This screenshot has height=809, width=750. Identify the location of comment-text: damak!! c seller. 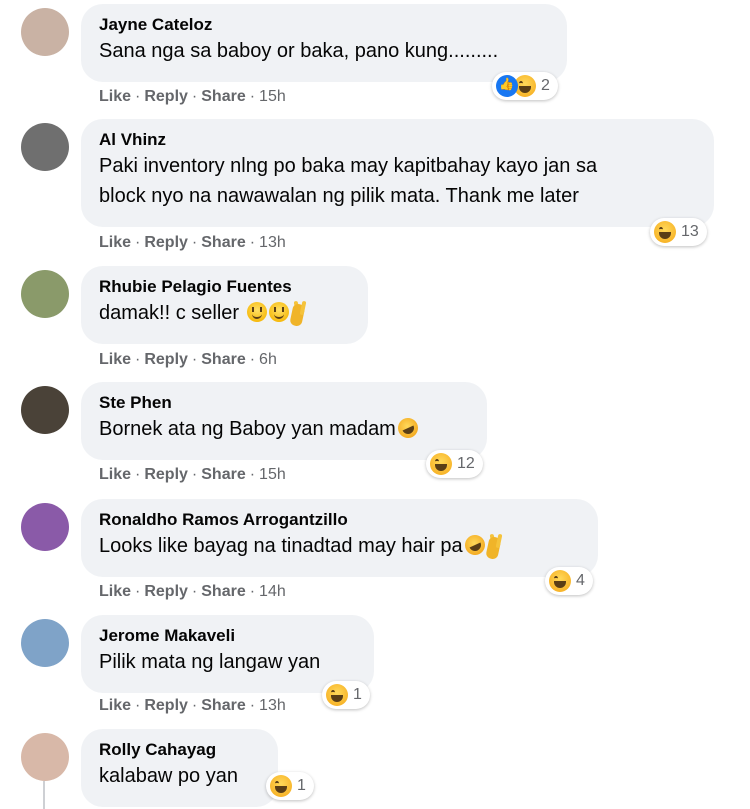
(224, 313).